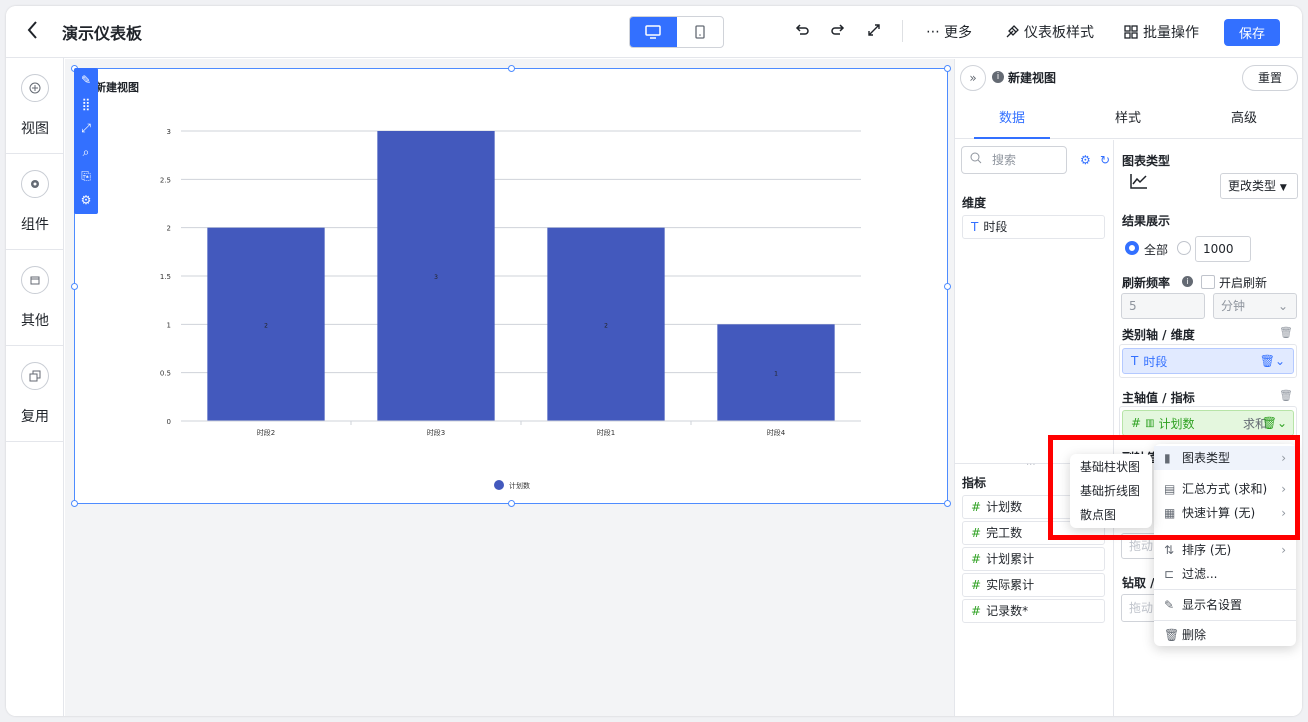 This screenshot has width=1308, height=722. What do you see at coordinates (1223, 249) in the screenshot?
I see `result-limit-input: 1000` at bounding box center [1223, 249].